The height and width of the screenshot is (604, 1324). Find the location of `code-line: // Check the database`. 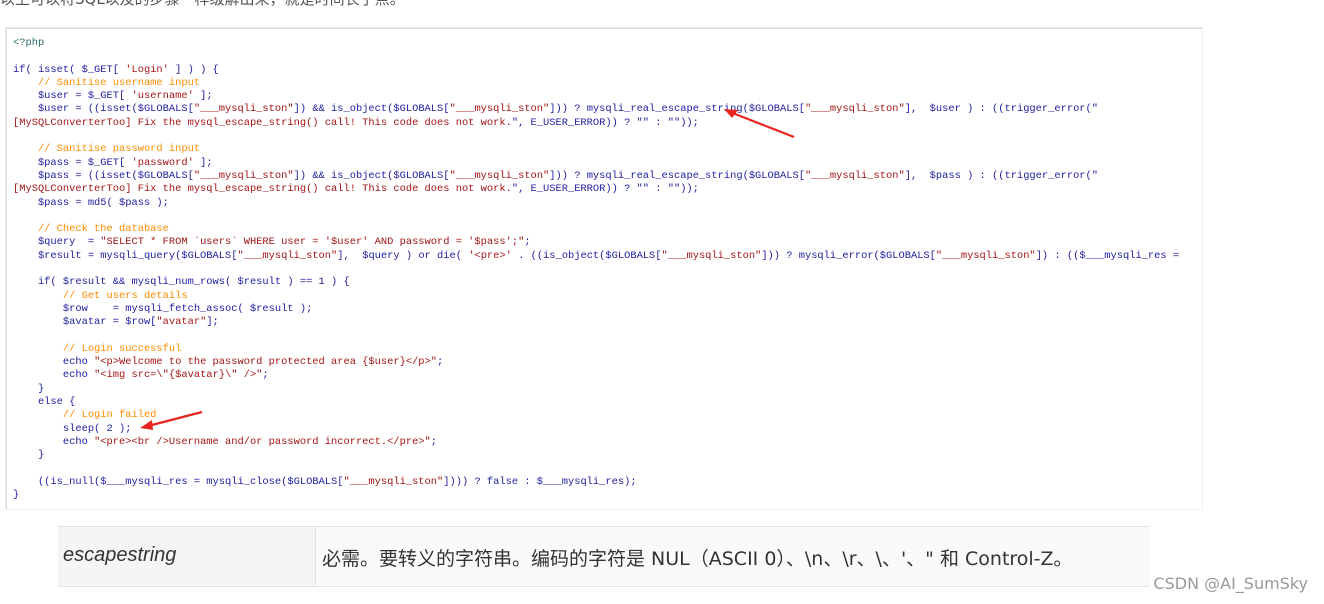

code-line: // Check the database is located at coordinates (91, 229).